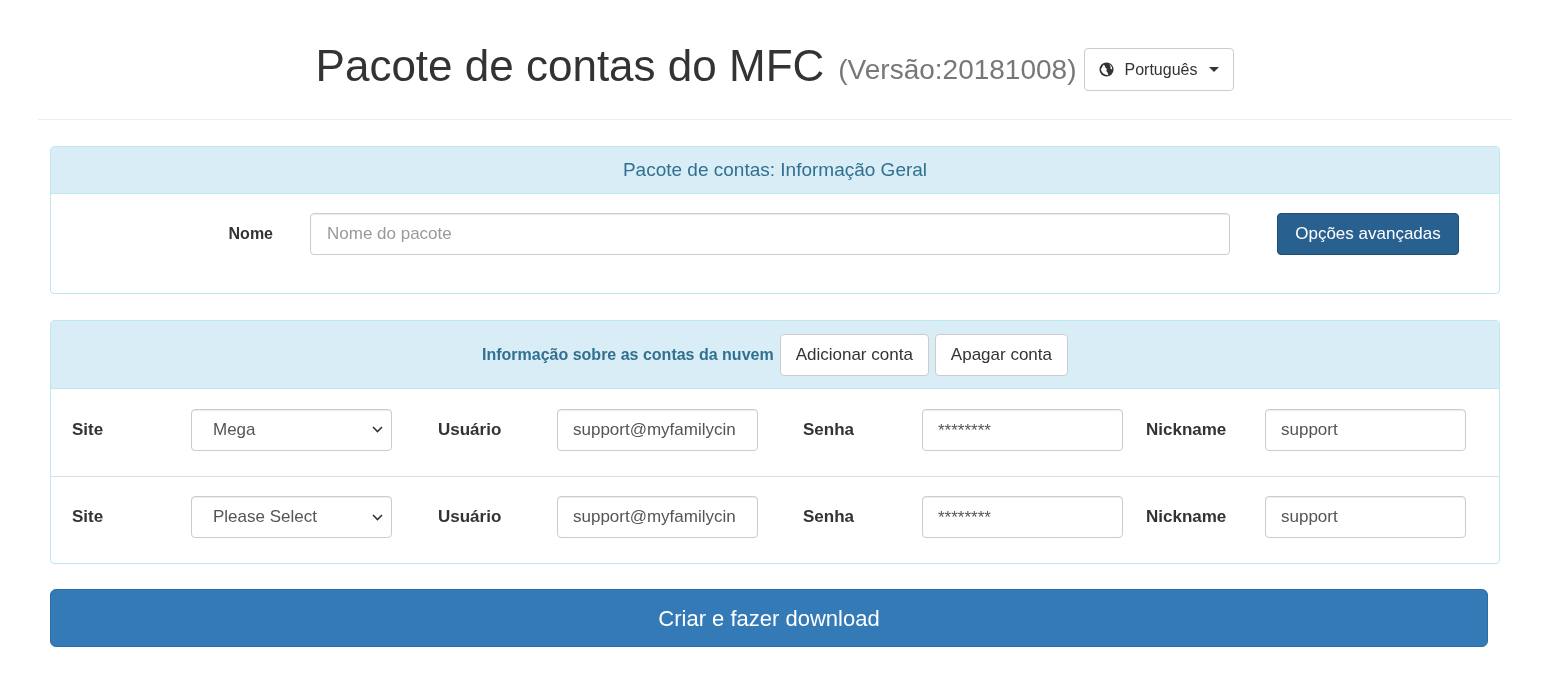  I want to click on caret-icon, so click(1214, 69).